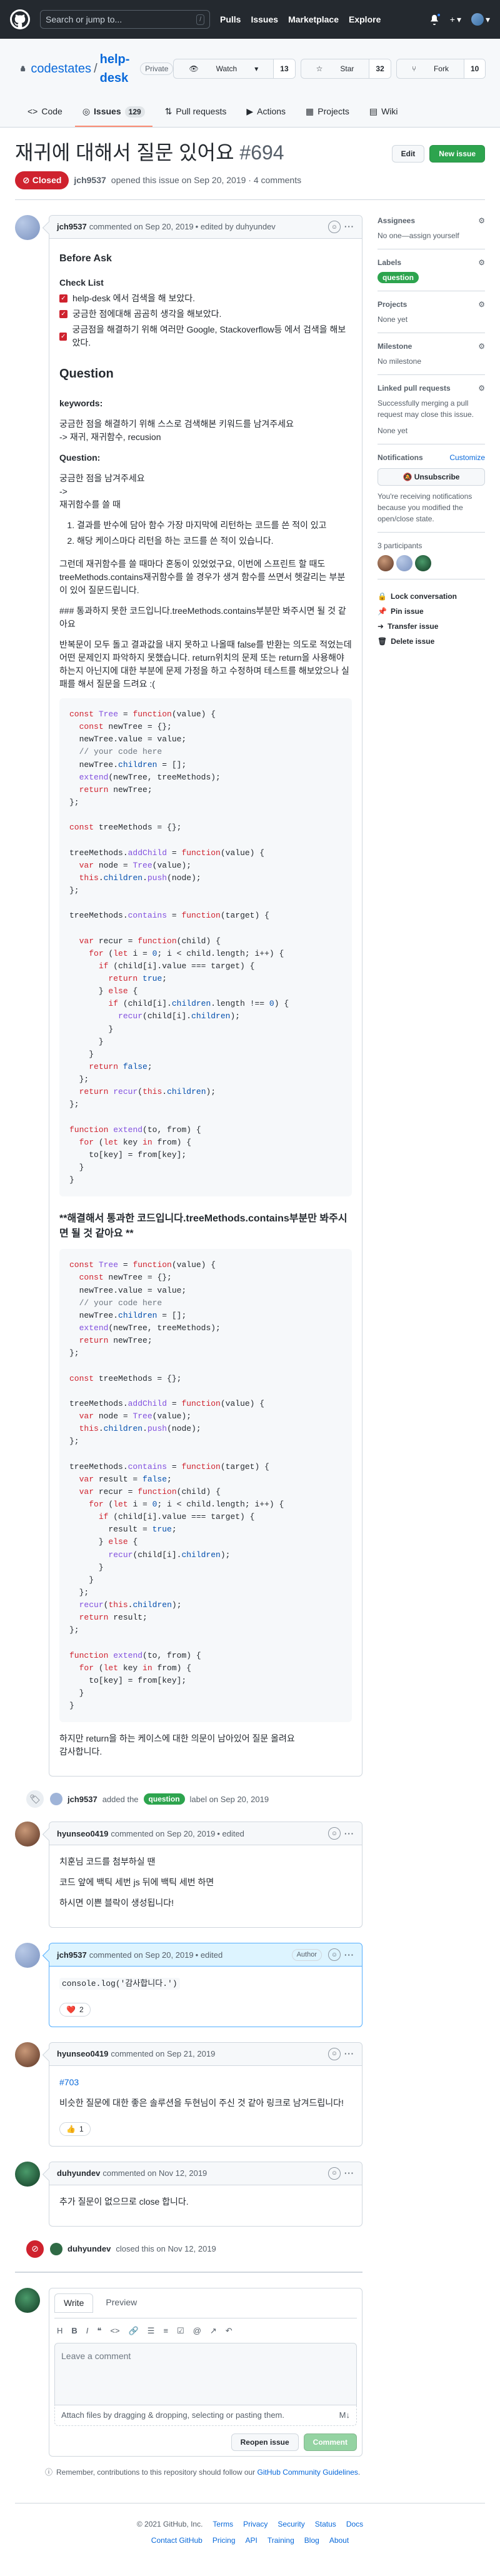  I want to click on footer-link: Status, so click(326, 2524).